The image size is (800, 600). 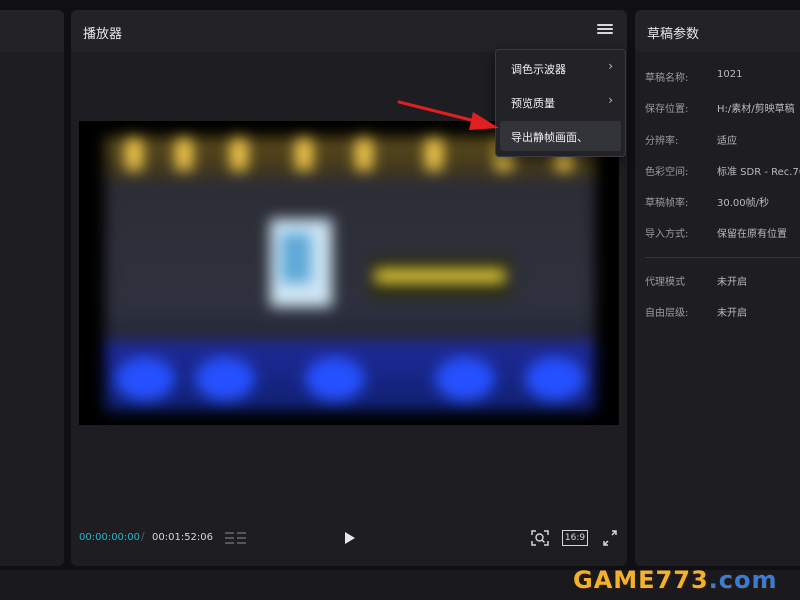 What do you see at coordinates (752, 234) in the screenshot?
I see `param-value: 保留在原有位置` at bounding box center [752, 234].